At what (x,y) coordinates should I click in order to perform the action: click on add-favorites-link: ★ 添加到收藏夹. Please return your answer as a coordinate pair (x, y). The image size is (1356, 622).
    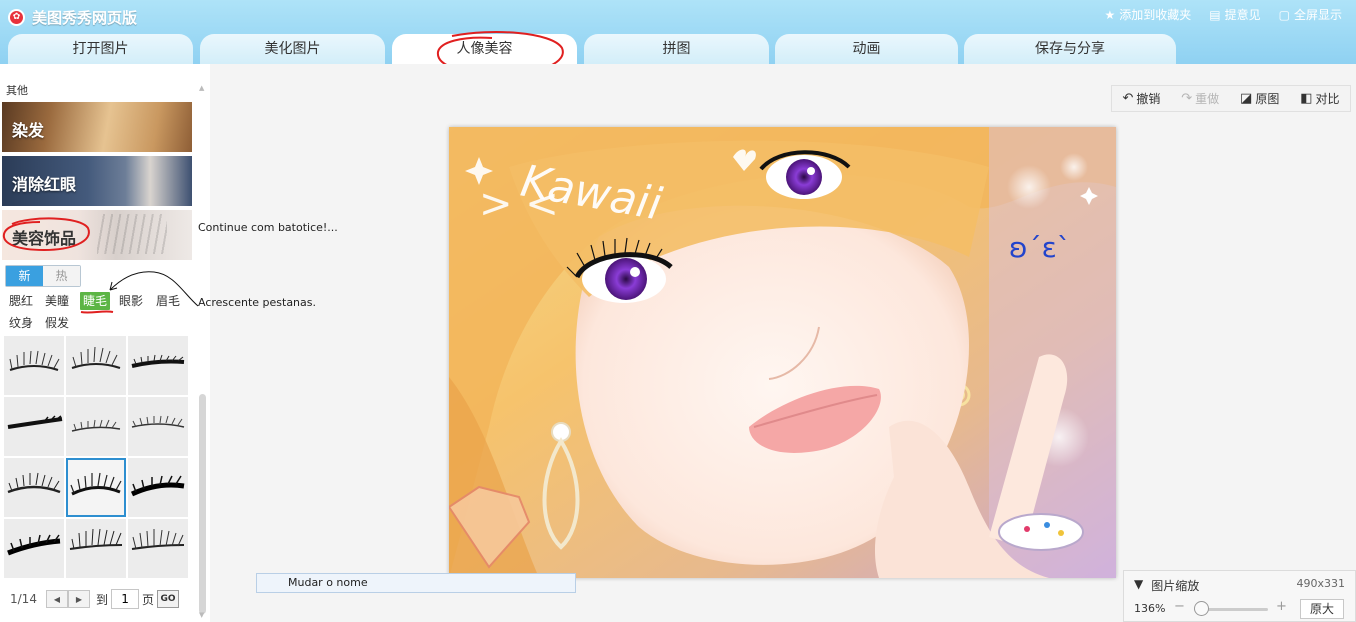
    Looking at the image, I should click on (1148, 14).